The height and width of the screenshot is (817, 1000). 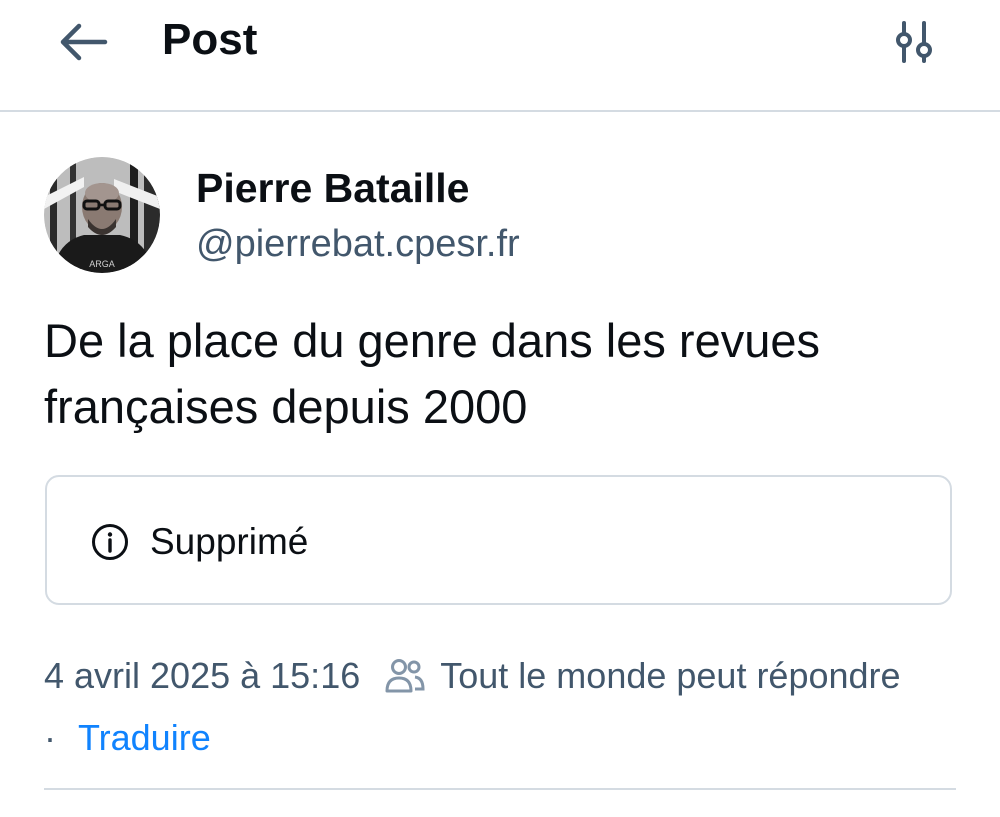 I want to click on divider, so click(x=500, y=789).